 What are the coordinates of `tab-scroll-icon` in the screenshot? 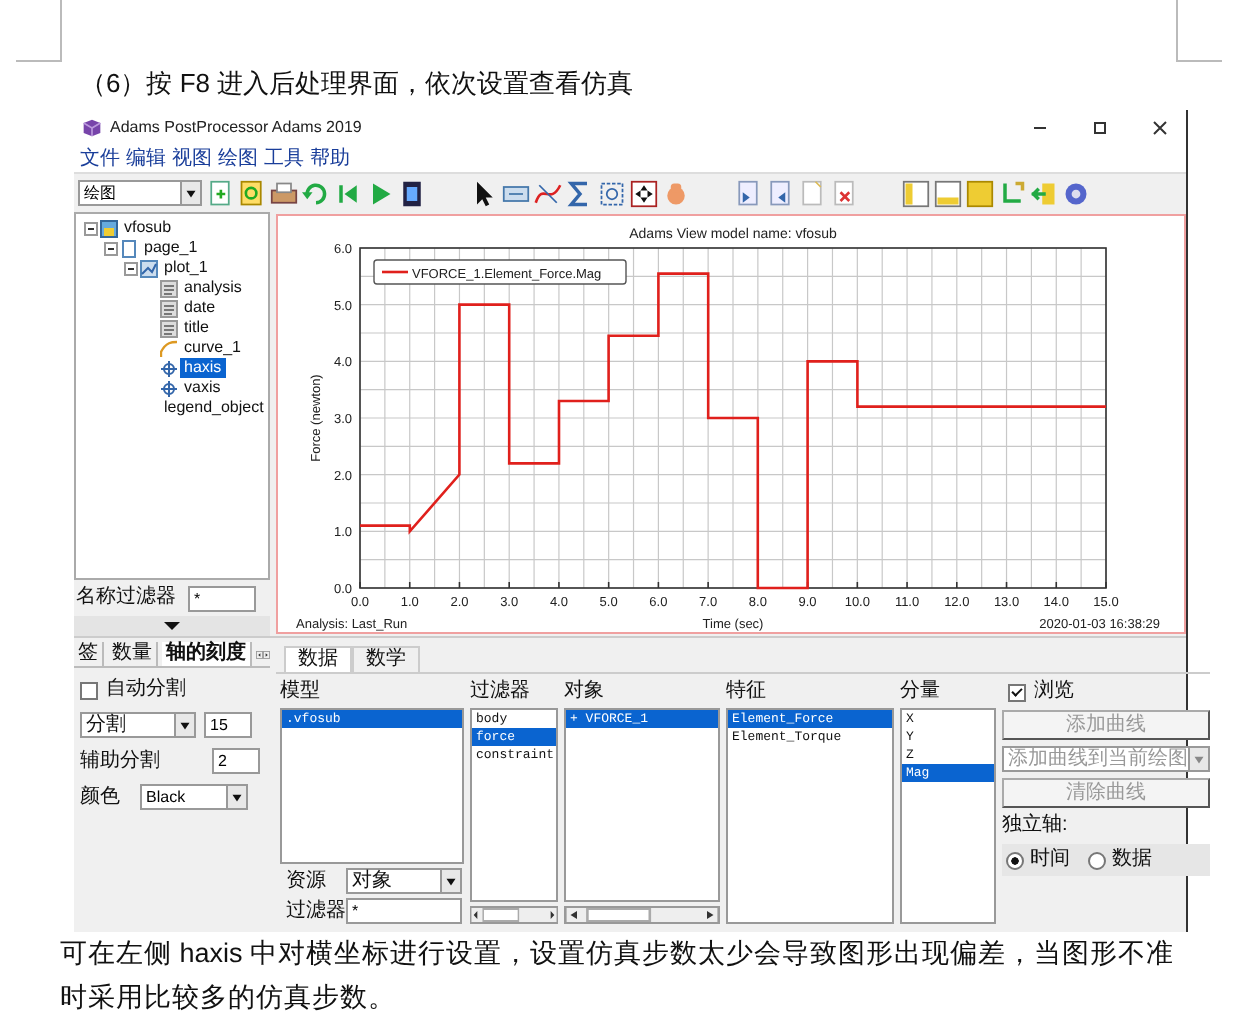 It's located at (263, 654).